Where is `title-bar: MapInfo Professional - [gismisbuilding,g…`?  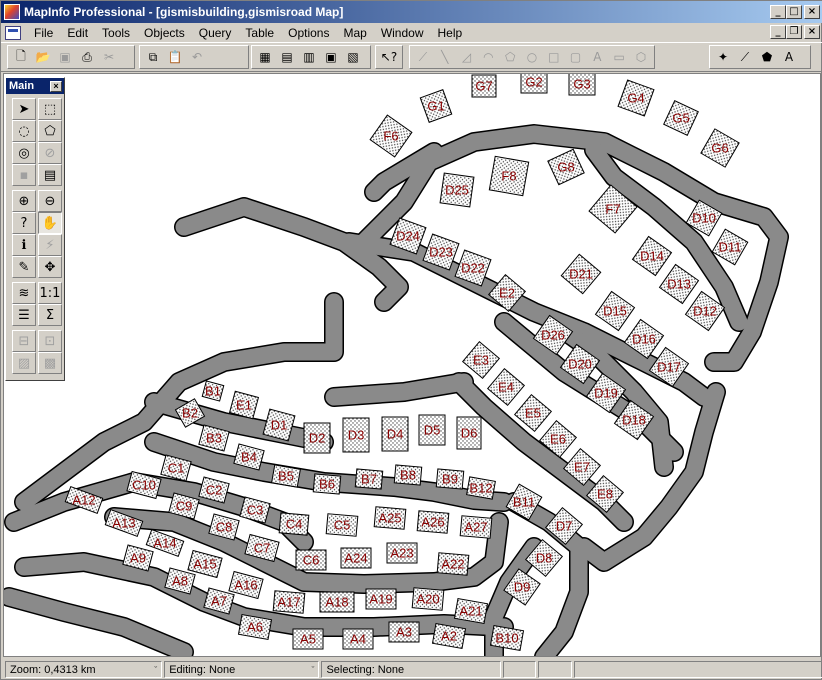
title-bar: MapInfo Professional - [gismisbuilding,g… is located at coordinates (411, 12).